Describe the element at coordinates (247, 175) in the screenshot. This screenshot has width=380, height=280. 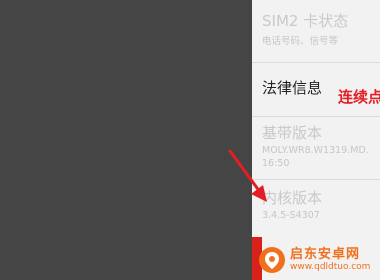
I see `red-arrow-icon` at that location.